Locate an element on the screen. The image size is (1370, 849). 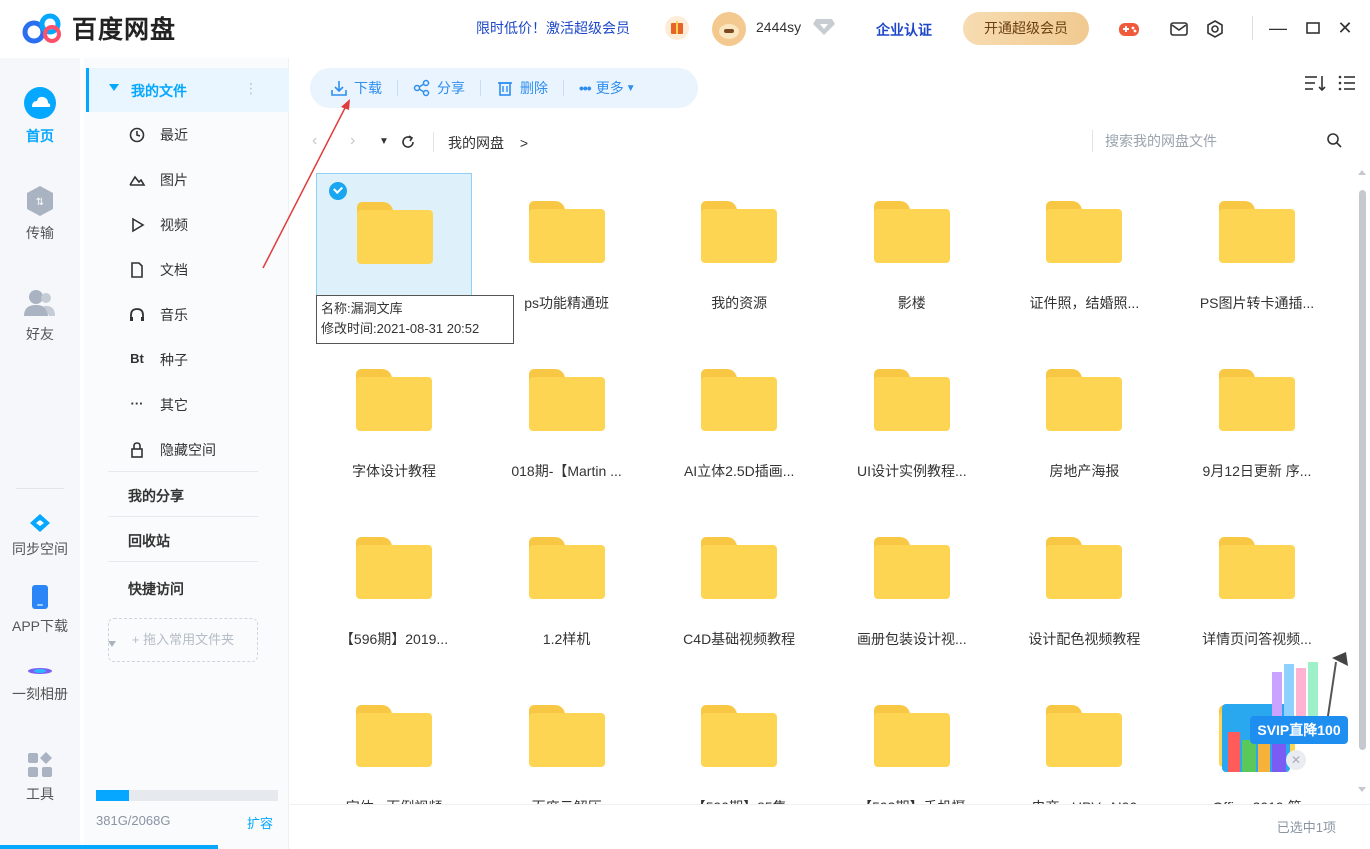
torrent-icon: Bt is located at coordinates (137, 358).